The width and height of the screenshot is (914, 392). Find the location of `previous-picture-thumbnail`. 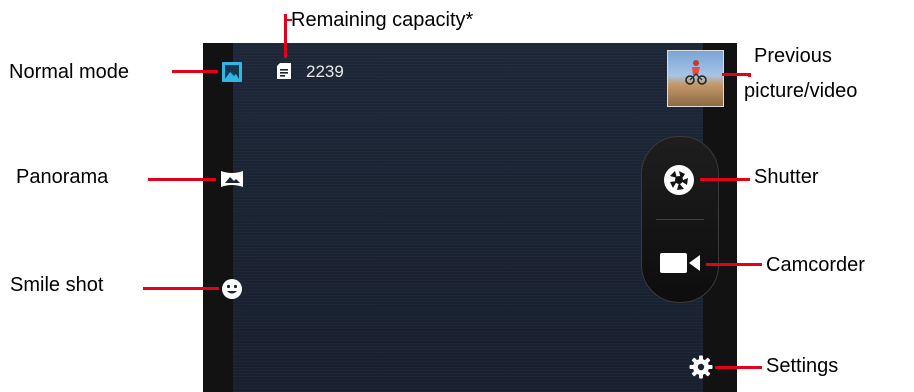

previous-picture-thumbnail is located at coordinates (695, 78).